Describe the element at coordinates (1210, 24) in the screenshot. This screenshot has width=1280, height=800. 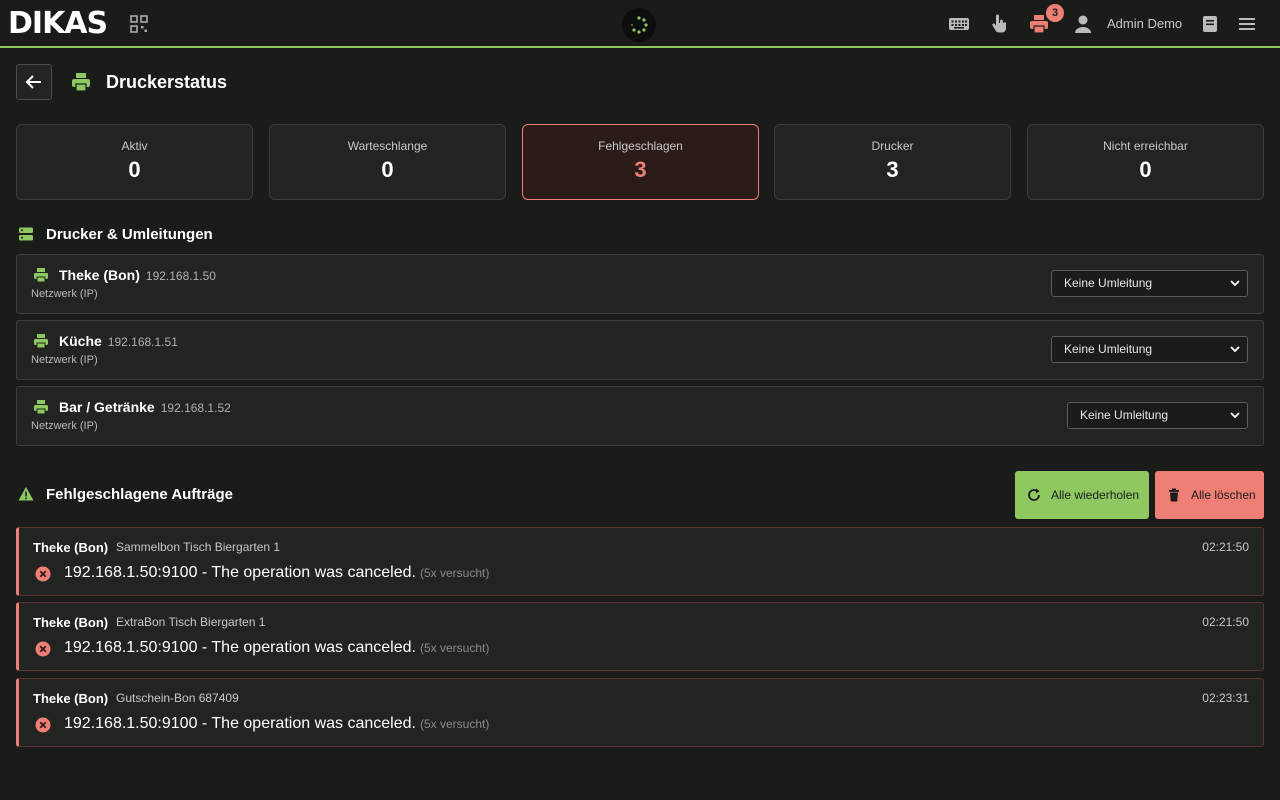
I see `notebook-icon` at that location.